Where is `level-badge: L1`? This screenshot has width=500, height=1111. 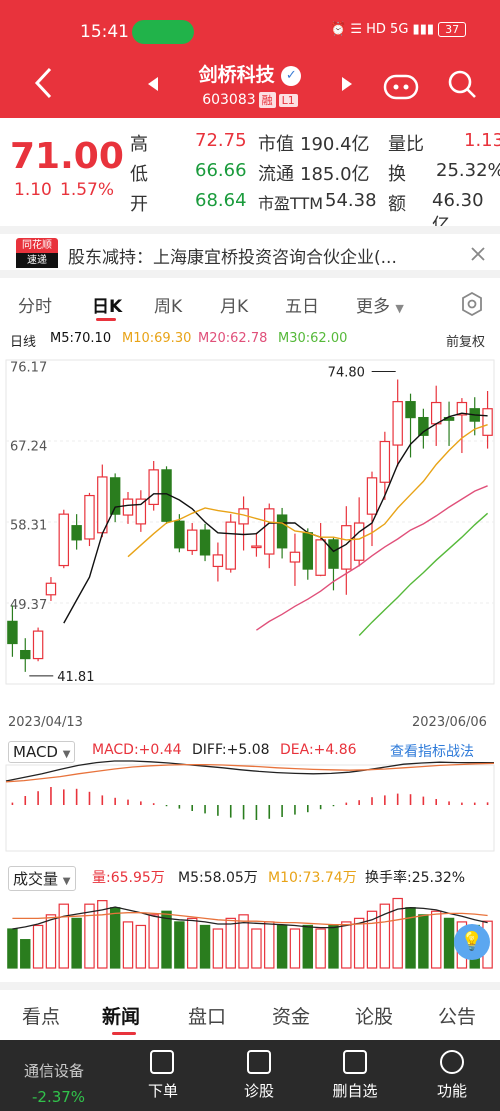
level-badge: L1 is located at coordinates (288, 100).